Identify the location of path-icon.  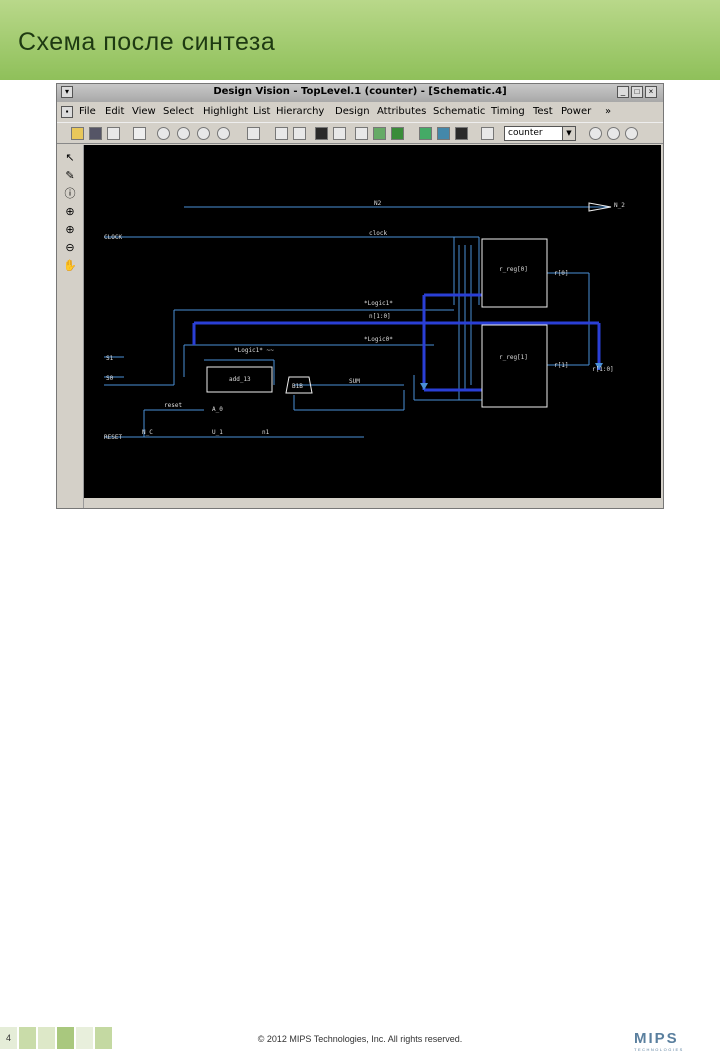
(443, 133).